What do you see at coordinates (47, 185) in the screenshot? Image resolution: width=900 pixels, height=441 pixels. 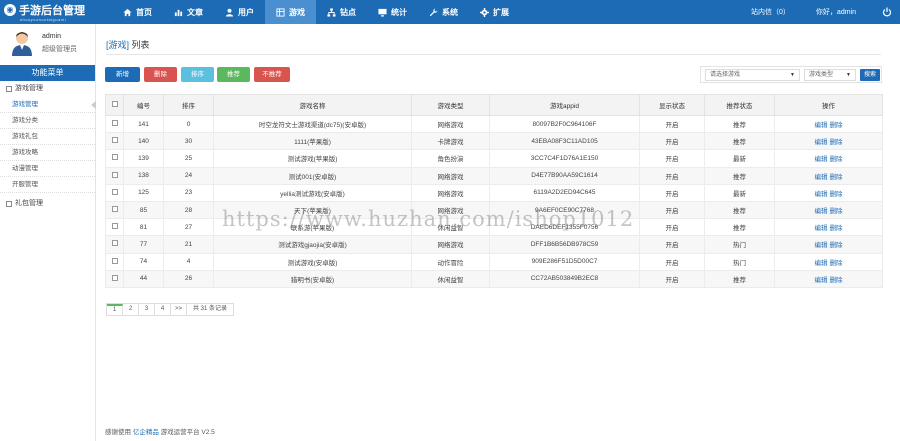 I see `sidebar-item-server-open: 开服管理` at bounding box center [47, 185].